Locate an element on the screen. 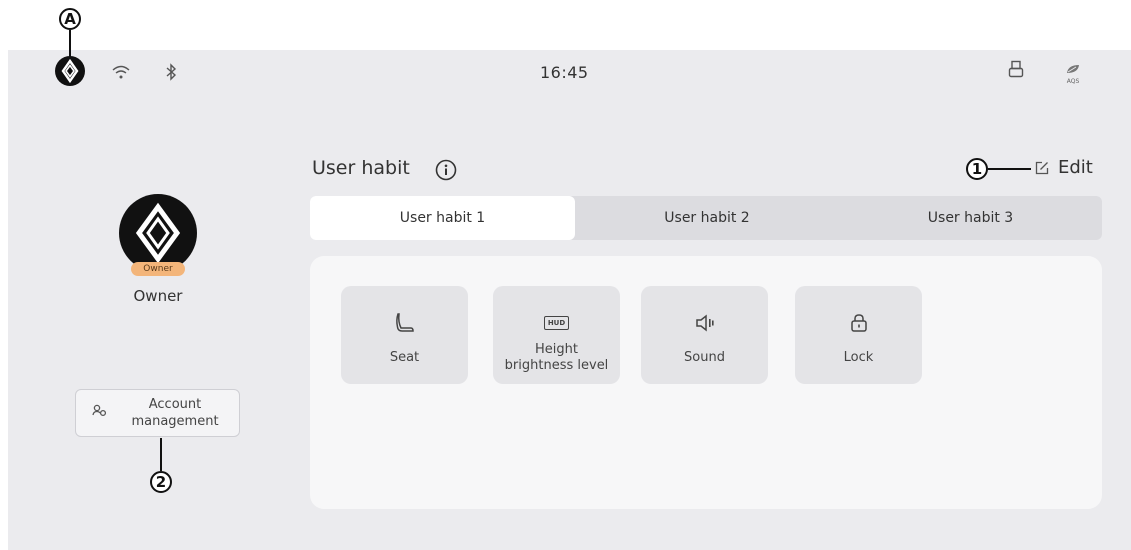 This screenshot has width=1131, height=550. callout-2-line is located at coordinates (161, 454).